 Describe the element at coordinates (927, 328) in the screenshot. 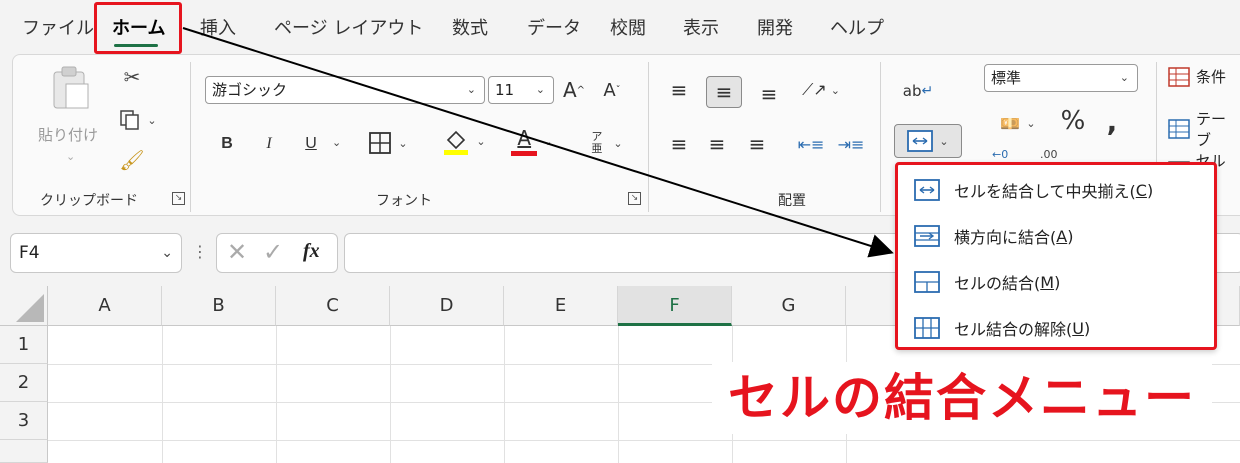

I see `unmerge-icon` at that location.